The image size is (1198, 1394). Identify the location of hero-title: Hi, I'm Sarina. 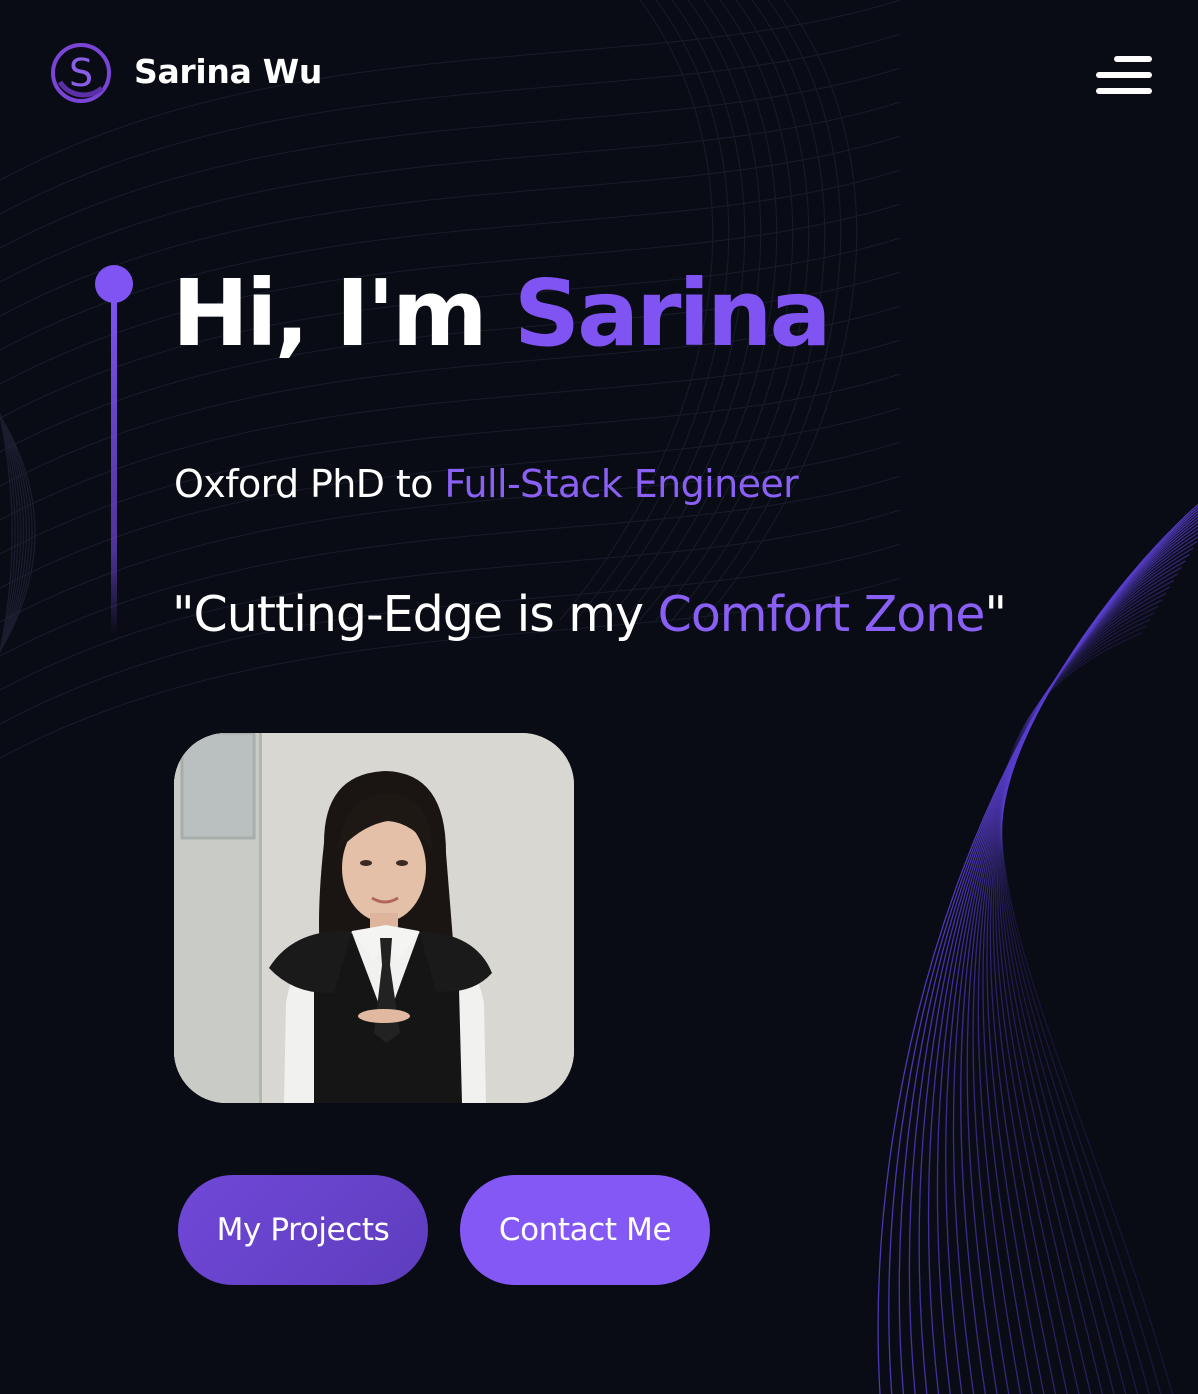
(502, 314).